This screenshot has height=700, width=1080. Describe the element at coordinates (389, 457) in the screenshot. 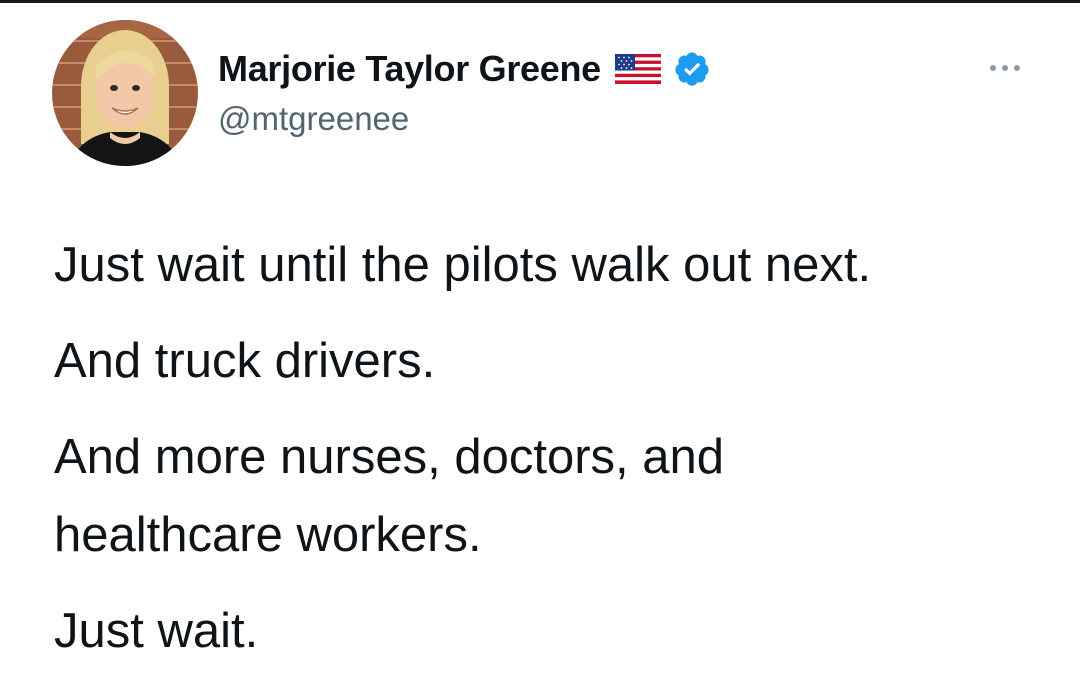

I see `tweet-line: And more nurses, doctors, and` at that location.